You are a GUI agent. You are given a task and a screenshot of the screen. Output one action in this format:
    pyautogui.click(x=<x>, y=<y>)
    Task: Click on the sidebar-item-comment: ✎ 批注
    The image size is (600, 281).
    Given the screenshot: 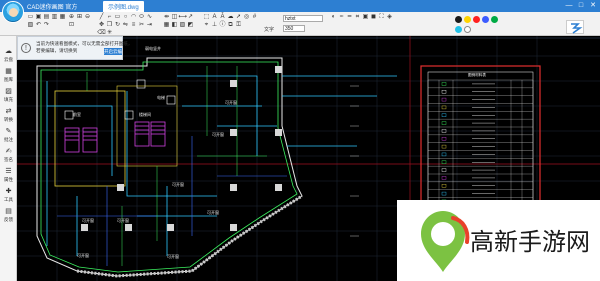 What is the action you would take?
    pyautogui.click(x=8, y=137)
    